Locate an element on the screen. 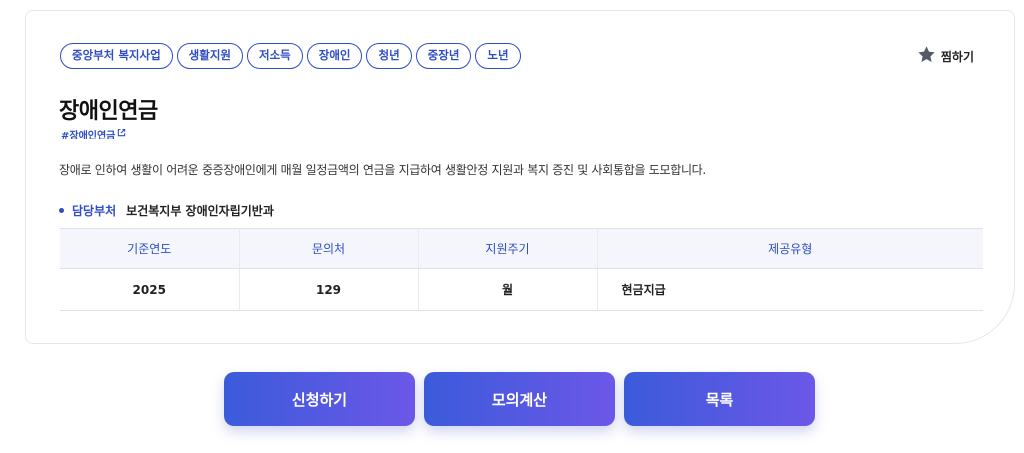  action-buttons: 신청하기 모의계산 목록 is located at coordinates (519, 399).